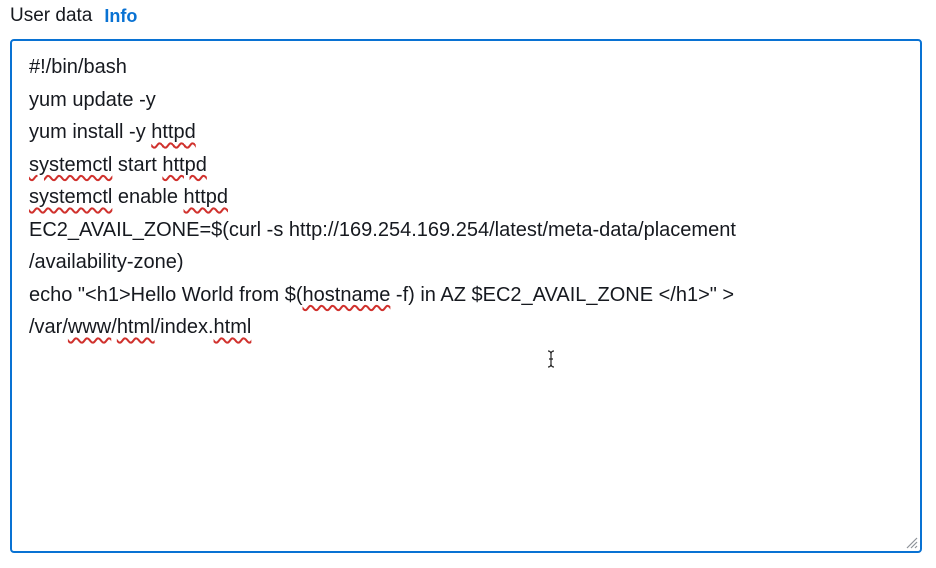 The image size is (936, 568). What do you see at coordinates (106, 262) in the screenshot?
I see `script-text: /availability-zone)` at bounding box center [106, 262].